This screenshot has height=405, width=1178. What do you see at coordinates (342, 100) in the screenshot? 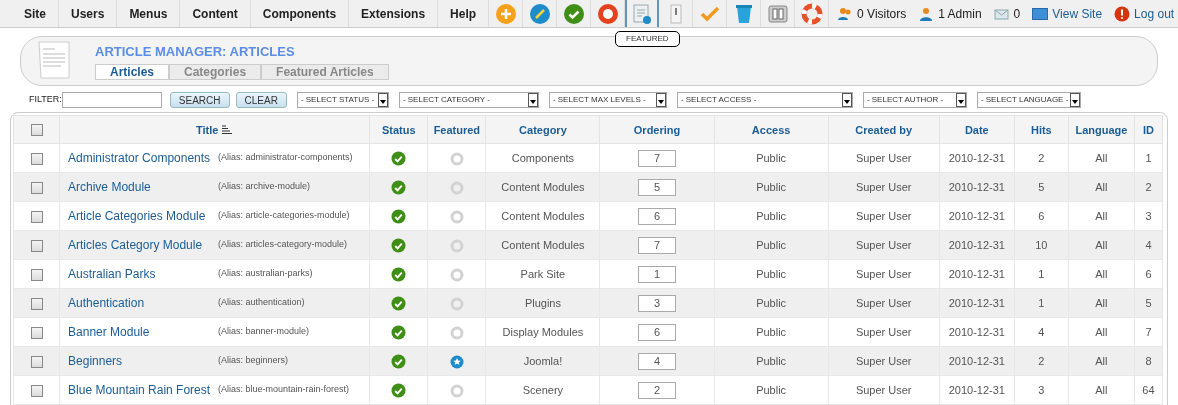
I see `select-dropdown: - SELECT STATUS -` at bounding box center [342, 100].